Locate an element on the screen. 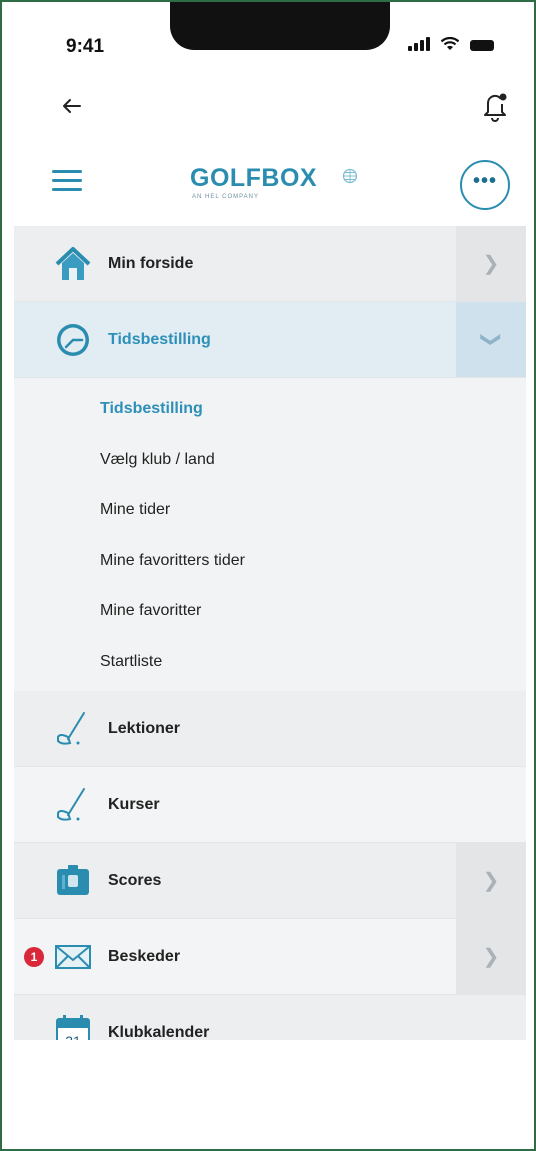 Image resolution: width=536 pixels, height=1151 pixels. expand-min-forside: ❯ is located at coordinates (491, 263).